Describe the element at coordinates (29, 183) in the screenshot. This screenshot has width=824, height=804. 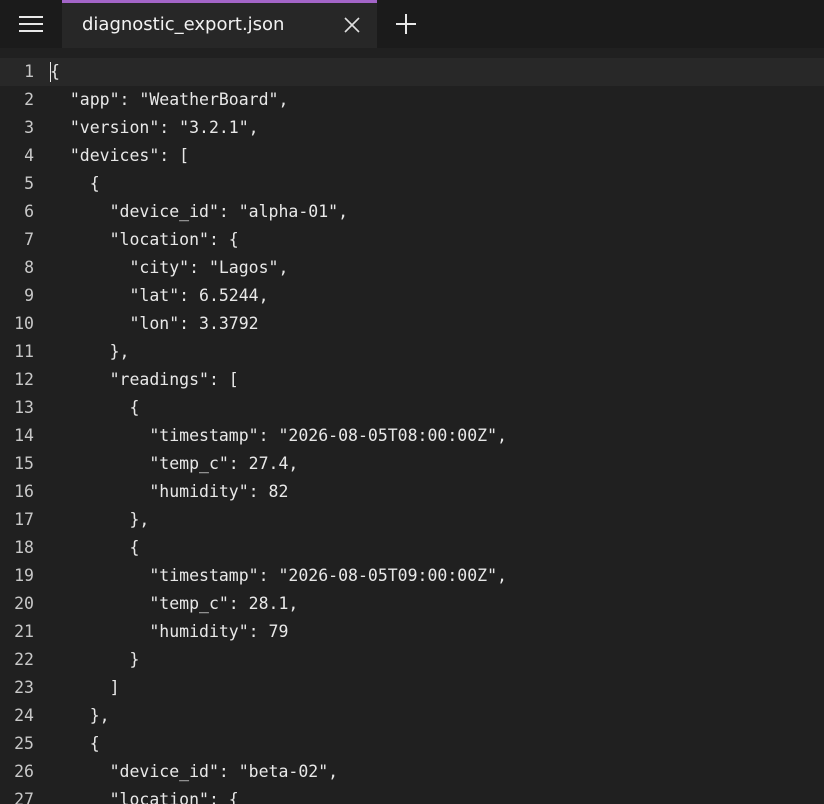
I see `line-number: 5` at that location.